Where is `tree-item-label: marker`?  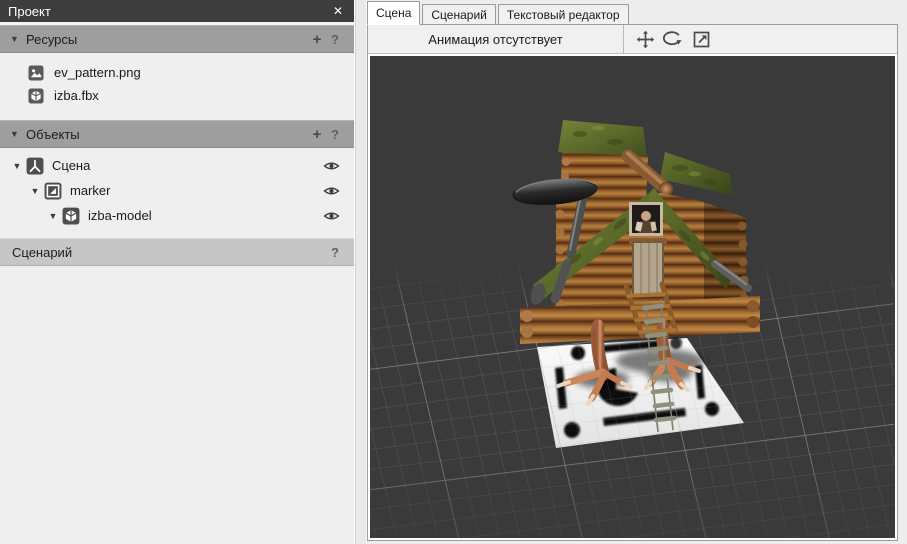 tree-item-label: marker is located at coordinates (90, 190).